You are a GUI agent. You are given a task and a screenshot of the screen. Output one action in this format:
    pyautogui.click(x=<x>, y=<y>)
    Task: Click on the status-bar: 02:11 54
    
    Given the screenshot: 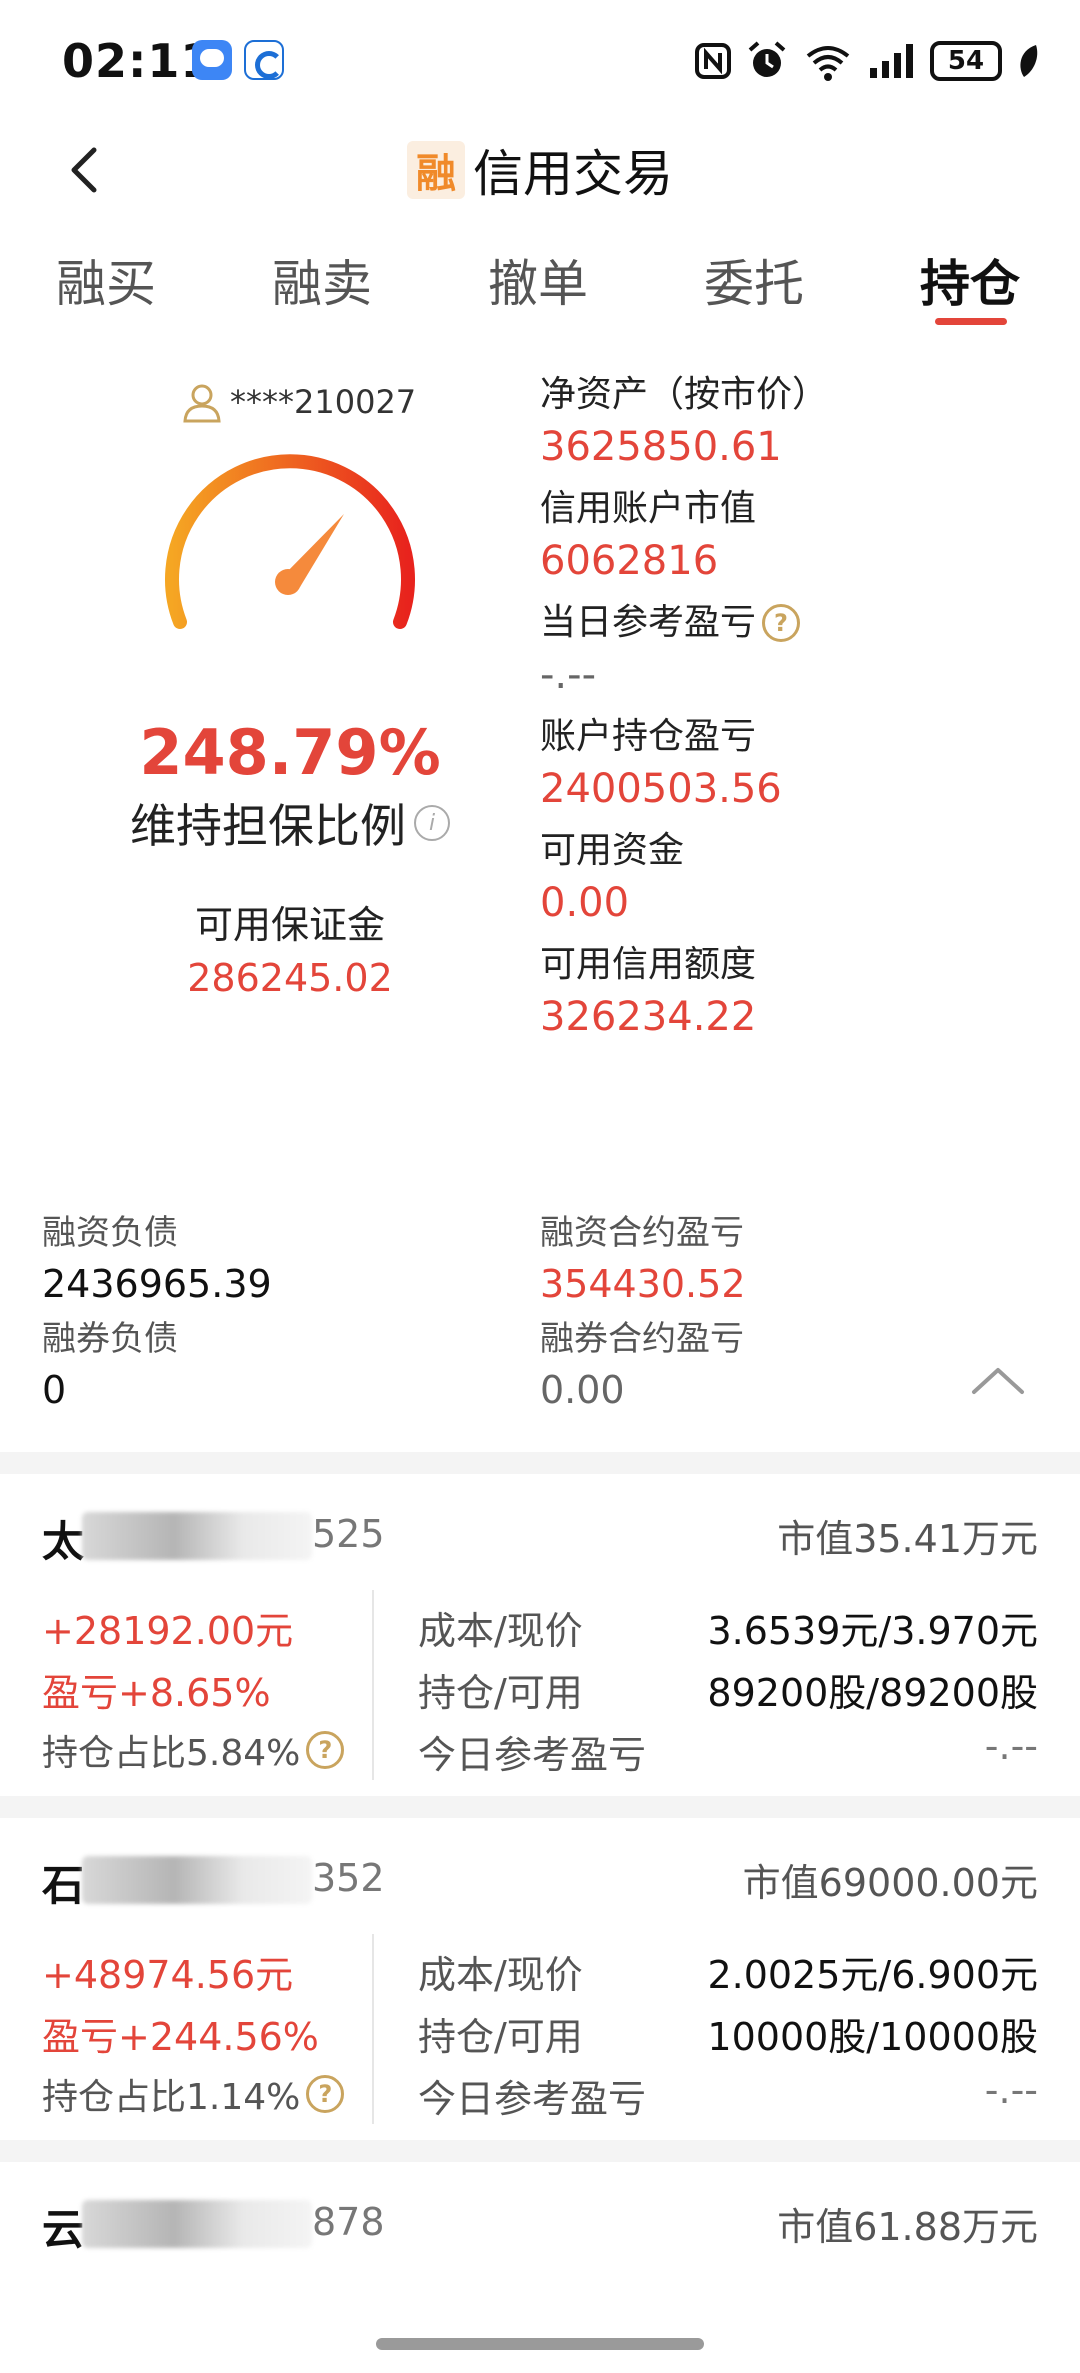 What is the action you would take?
    pyautogui.click(x=540, y=60)
    